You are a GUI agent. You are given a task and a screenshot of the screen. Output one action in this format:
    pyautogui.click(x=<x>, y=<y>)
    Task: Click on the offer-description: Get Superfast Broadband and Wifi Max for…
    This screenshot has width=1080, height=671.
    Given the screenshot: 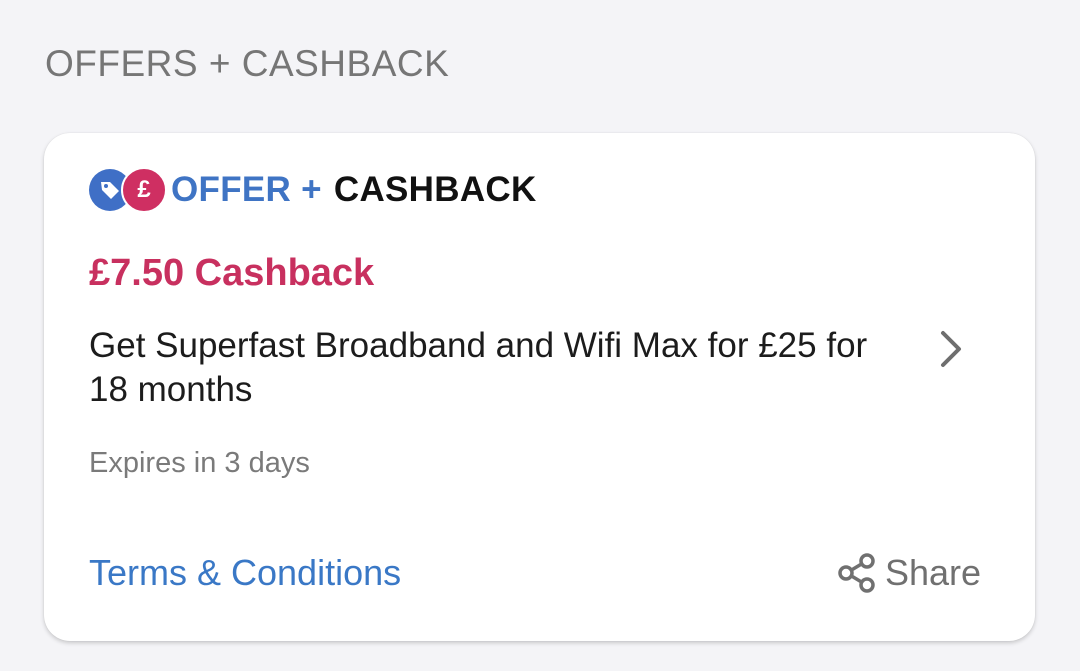 What is the action you would take?
    pyautogui.click(x=489, y=368)
    